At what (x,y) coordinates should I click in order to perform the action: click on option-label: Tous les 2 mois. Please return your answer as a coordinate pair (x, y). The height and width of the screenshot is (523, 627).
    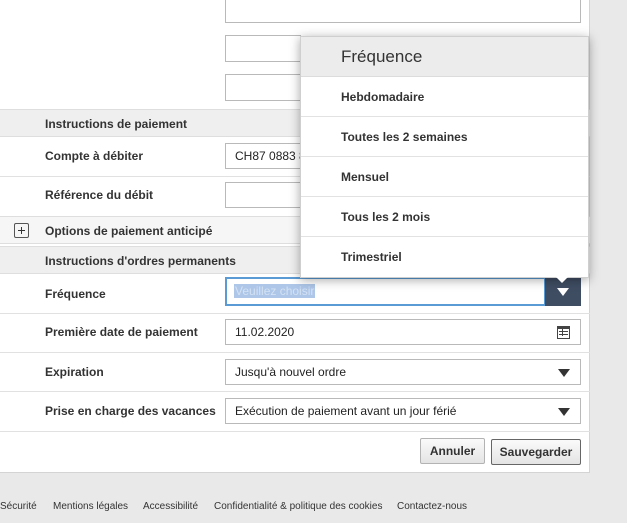
    Looking at the image, I should click on (386, 217).